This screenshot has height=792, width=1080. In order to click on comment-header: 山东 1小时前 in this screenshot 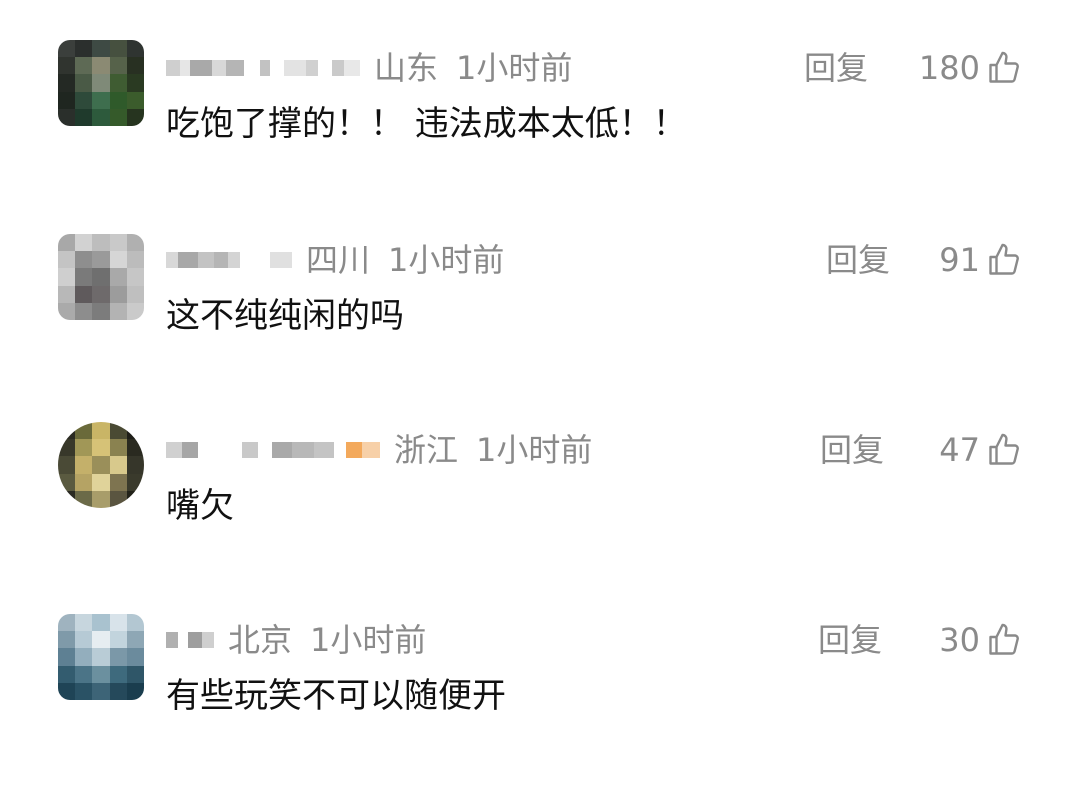, I will do `click(369, 68)`.